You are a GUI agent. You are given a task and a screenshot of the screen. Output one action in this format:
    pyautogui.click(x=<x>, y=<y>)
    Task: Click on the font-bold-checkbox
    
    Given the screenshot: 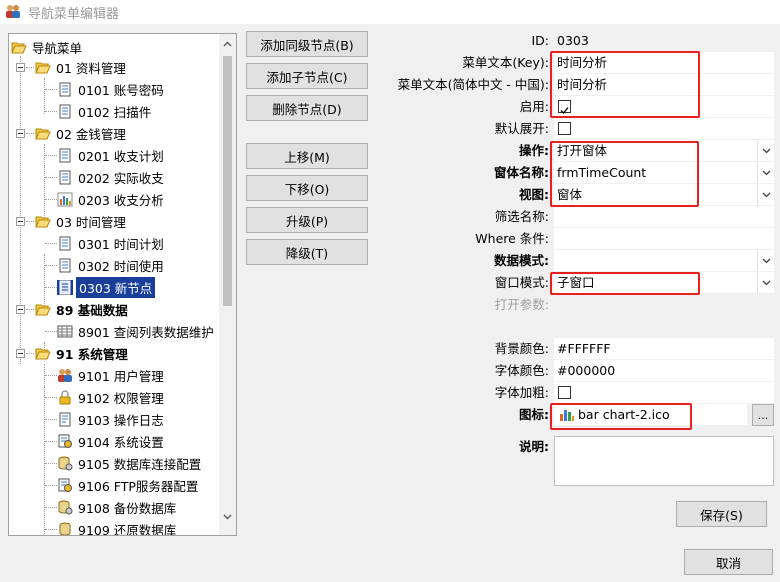 What is the action you would take?
    pyautogui.click(x=564, y=392)
    